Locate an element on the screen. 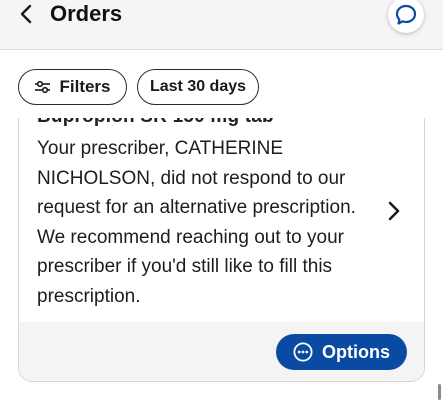 The image size is (443, 400). back-button is located at coordinates (26, 14).